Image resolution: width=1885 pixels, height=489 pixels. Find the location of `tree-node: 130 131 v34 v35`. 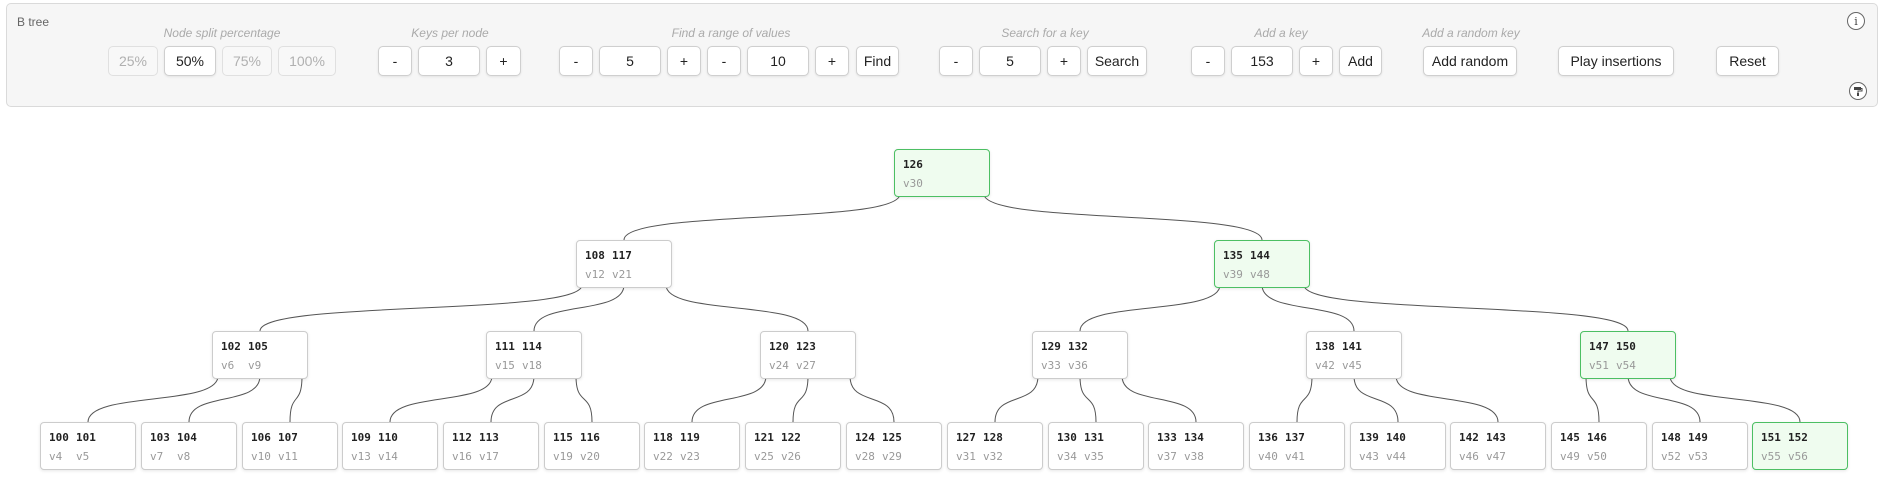

tree-node: 130 131 v34 v35 is located at coordinates (1096, 446).